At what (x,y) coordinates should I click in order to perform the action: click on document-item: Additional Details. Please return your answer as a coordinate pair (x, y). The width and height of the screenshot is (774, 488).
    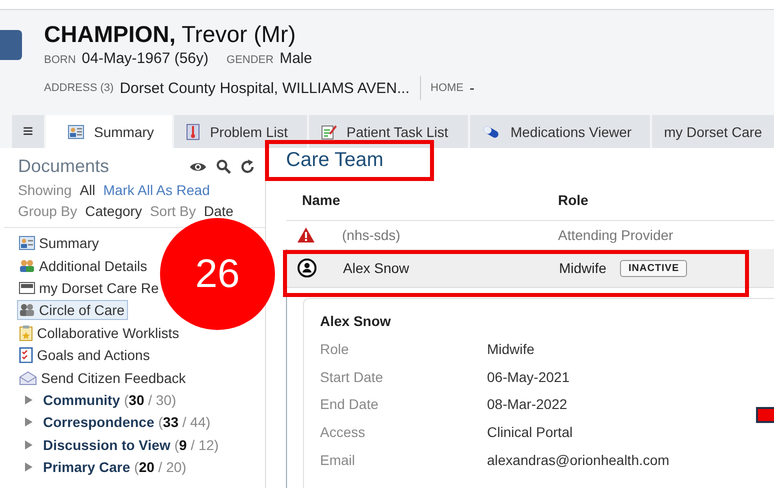
    Looking at the image, I should click on (83, 266).